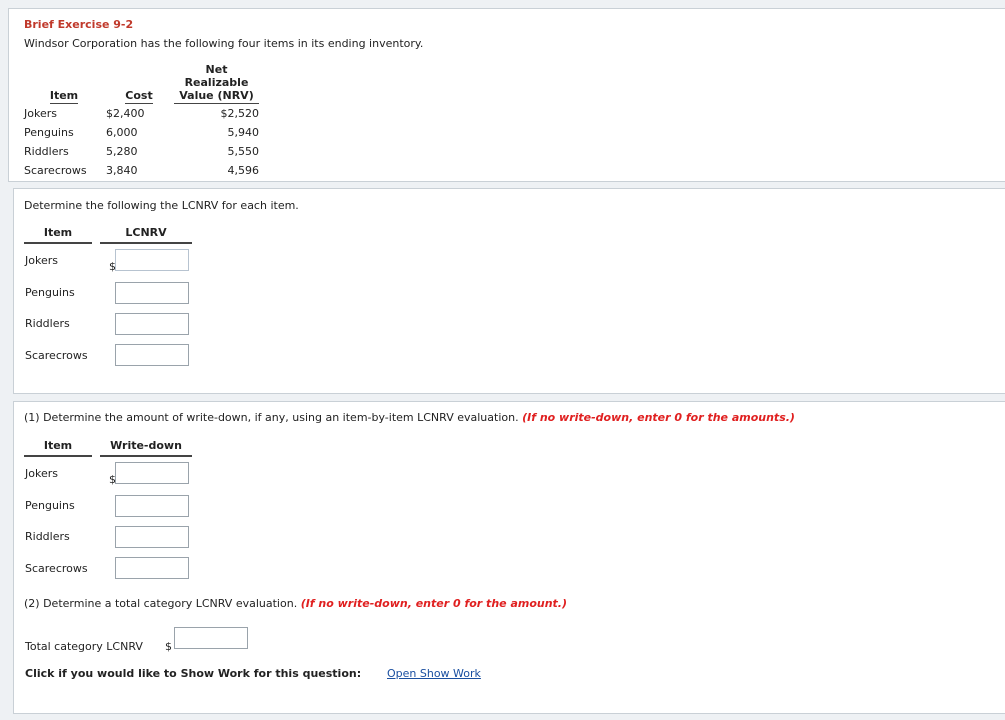  I want to click on inventory-item: Jokers, so click(40, 113).